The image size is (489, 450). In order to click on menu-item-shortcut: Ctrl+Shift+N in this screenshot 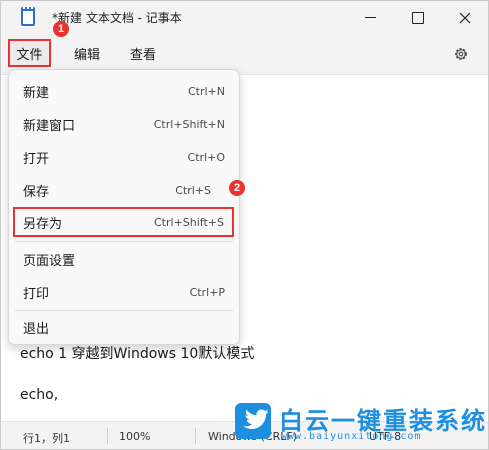, I will do `click(189, 124)`.